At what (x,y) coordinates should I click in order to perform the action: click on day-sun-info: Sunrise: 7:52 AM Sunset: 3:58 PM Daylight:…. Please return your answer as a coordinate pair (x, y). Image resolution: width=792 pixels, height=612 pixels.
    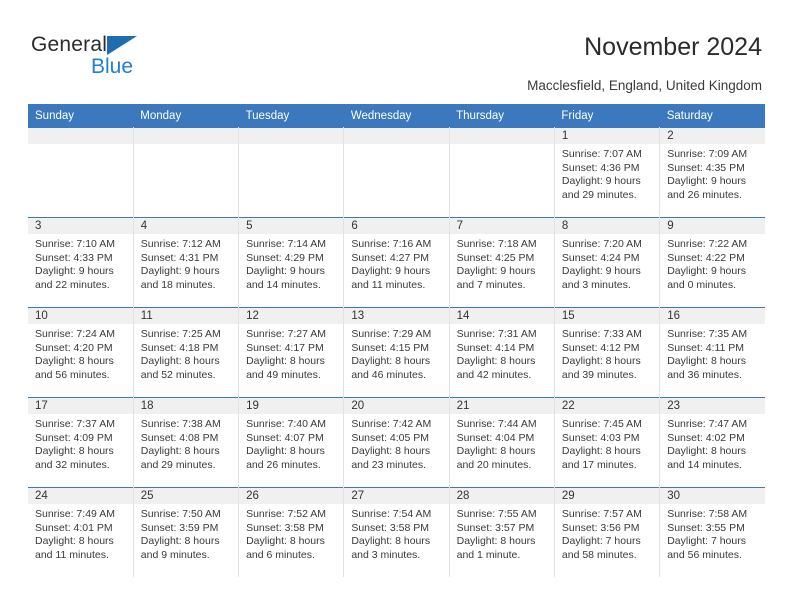
    Looking at the image, I should click on (291, 533).